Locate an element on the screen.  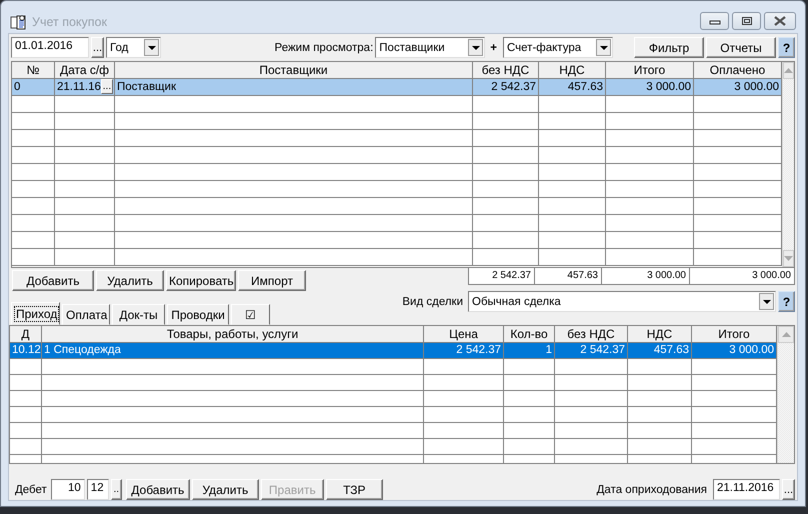
account-field: 10 is located at coordinates (67, 489).